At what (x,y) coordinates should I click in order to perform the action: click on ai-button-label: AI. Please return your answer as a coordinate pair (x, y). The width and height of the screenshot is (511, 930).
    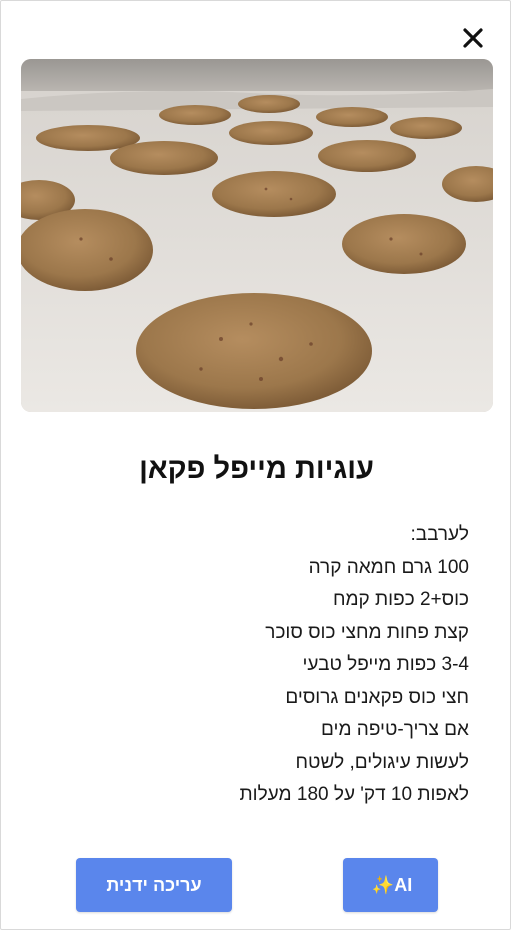
    Looking at the image, I should click on (403, 884).